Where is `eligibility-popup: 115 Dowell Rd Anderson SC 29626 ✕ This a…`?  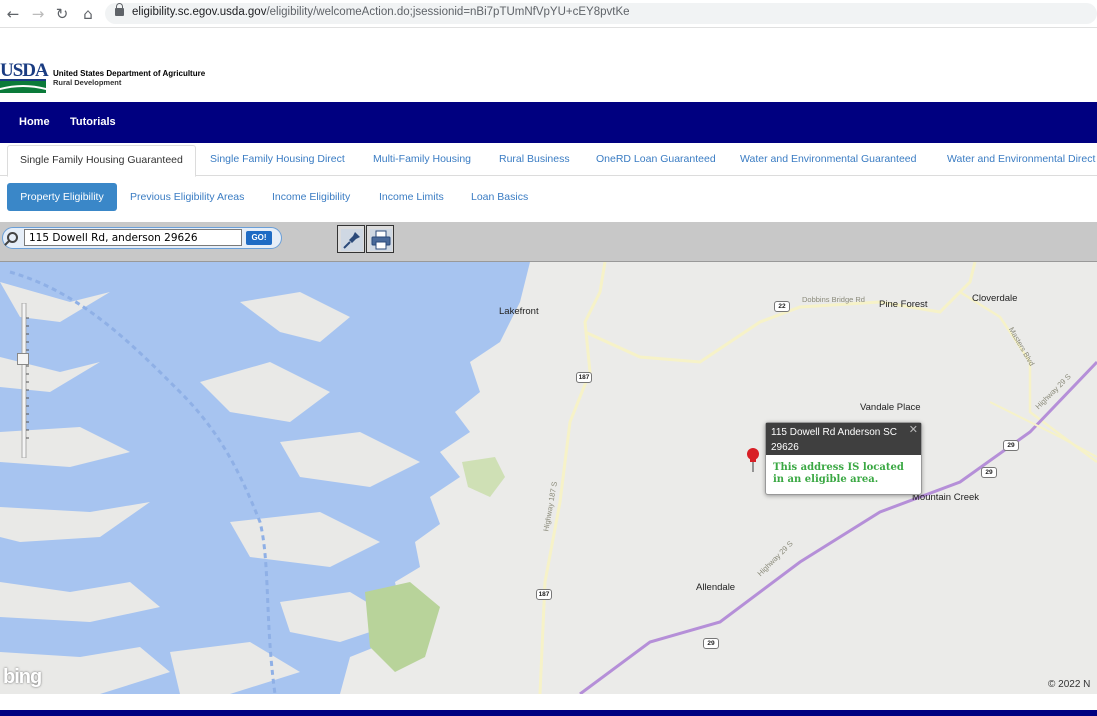 eligibility-popup: 115 Dowell Rd Anderson SC 29626 ✕ This a… is located at coordinates (843, 458).